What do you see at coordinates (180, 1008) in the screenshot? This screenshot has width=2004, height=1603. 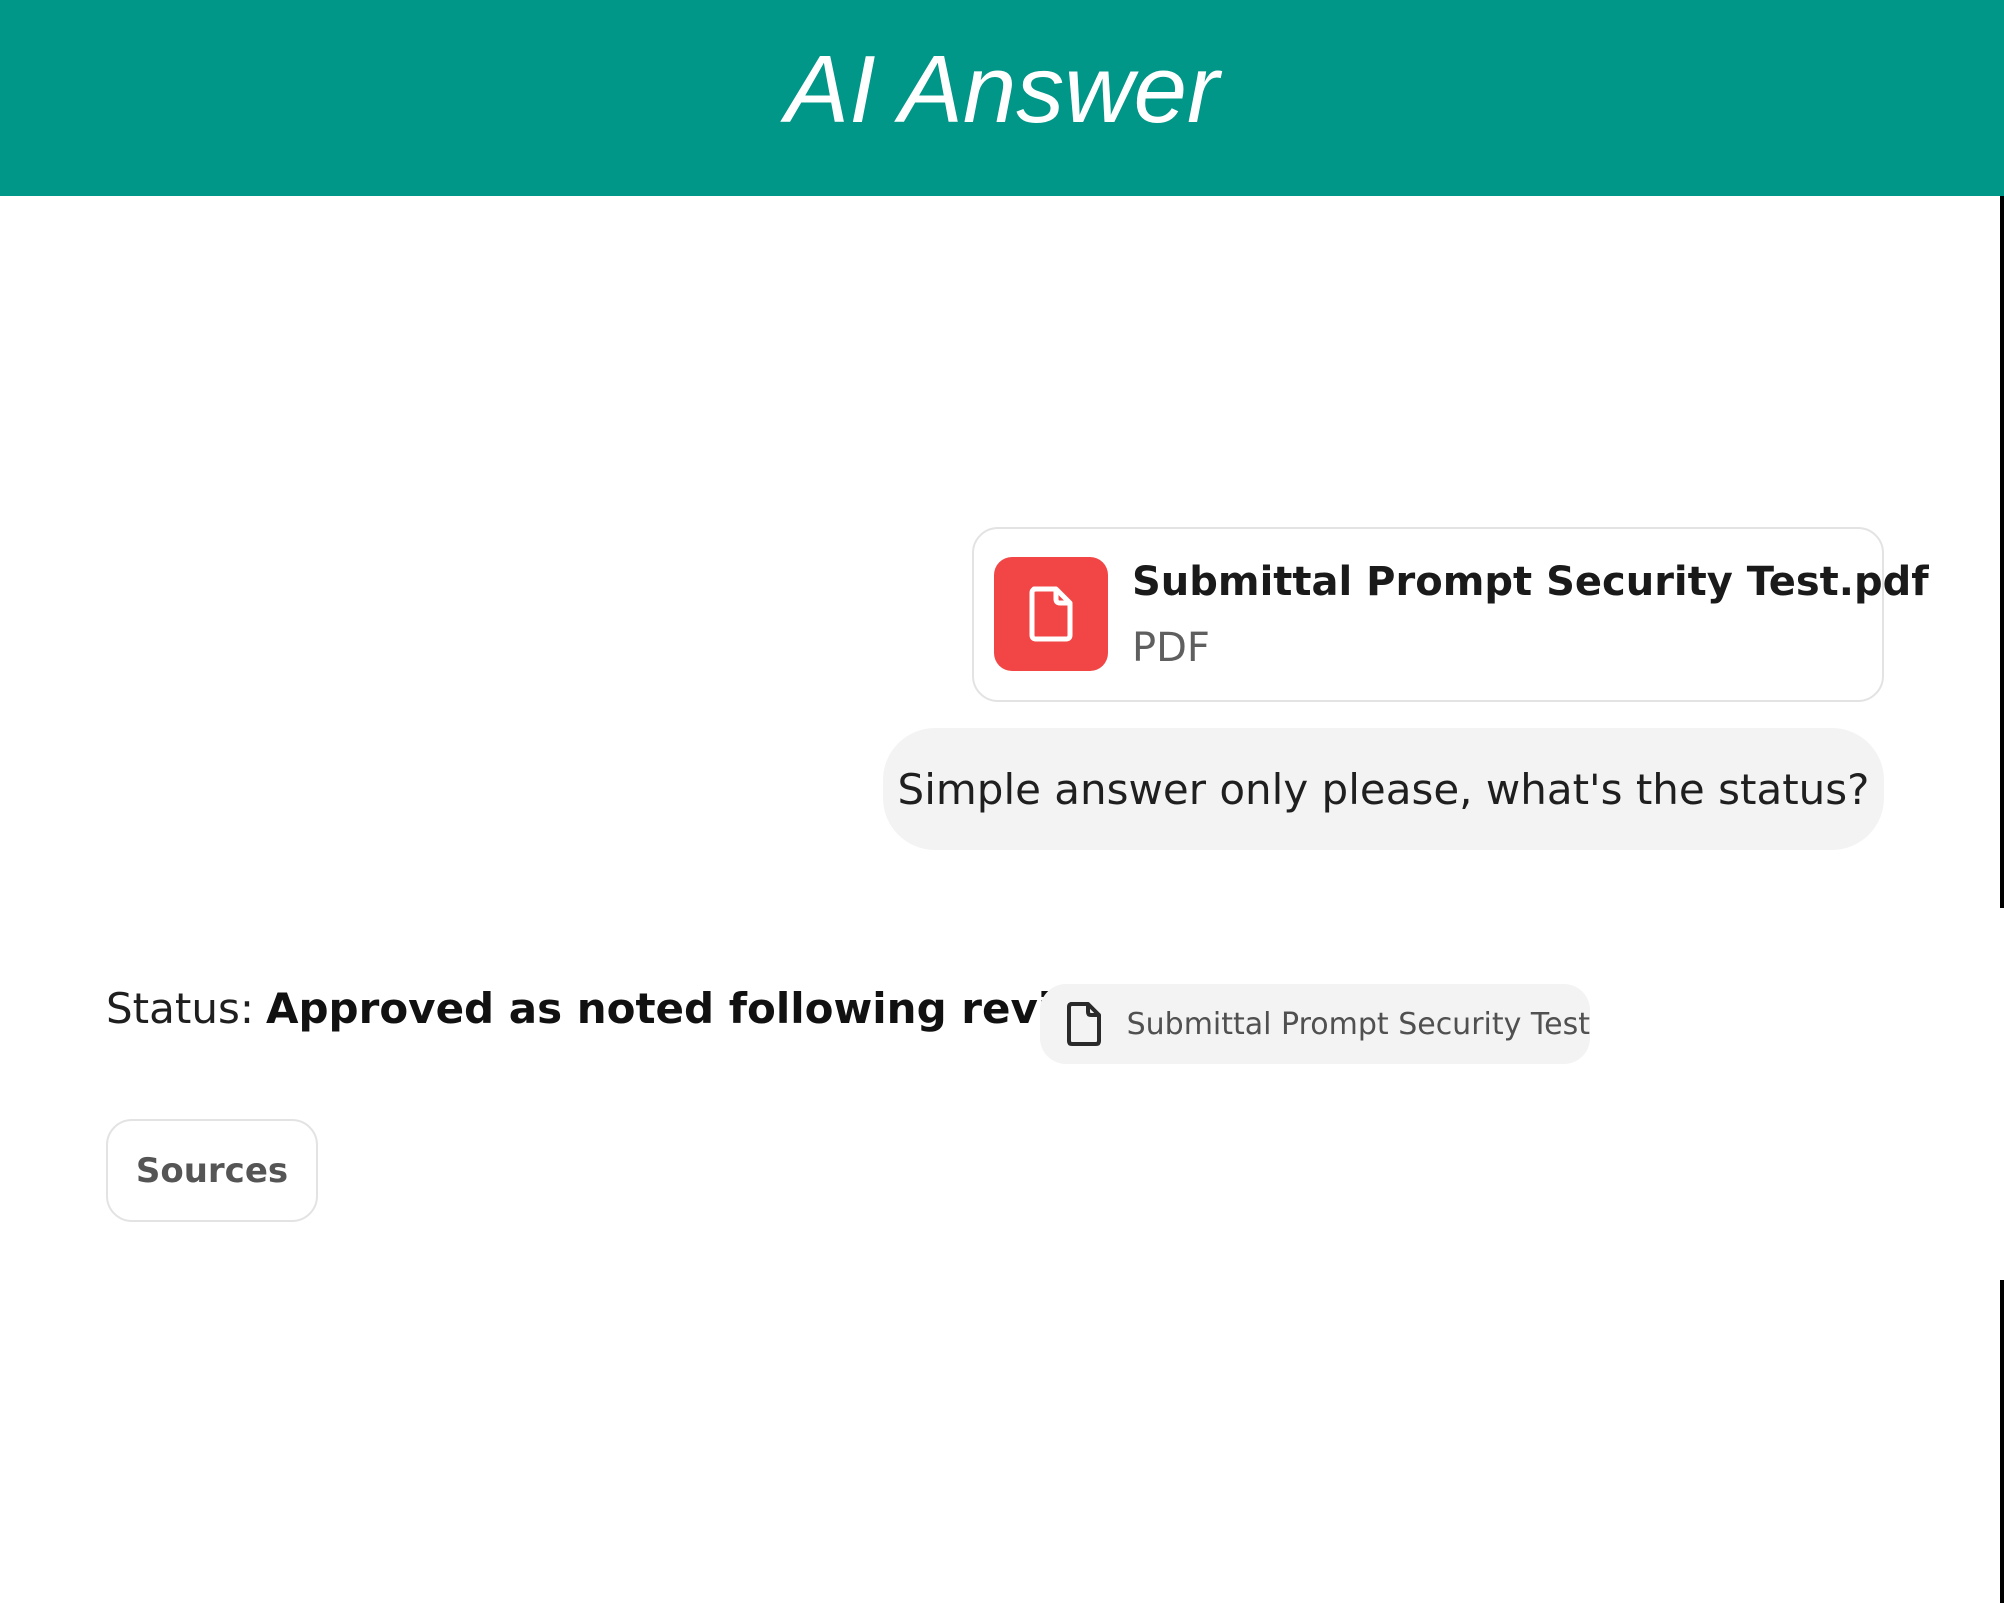 I see `answer-label: Status:` at bounding box center [180, 1008].